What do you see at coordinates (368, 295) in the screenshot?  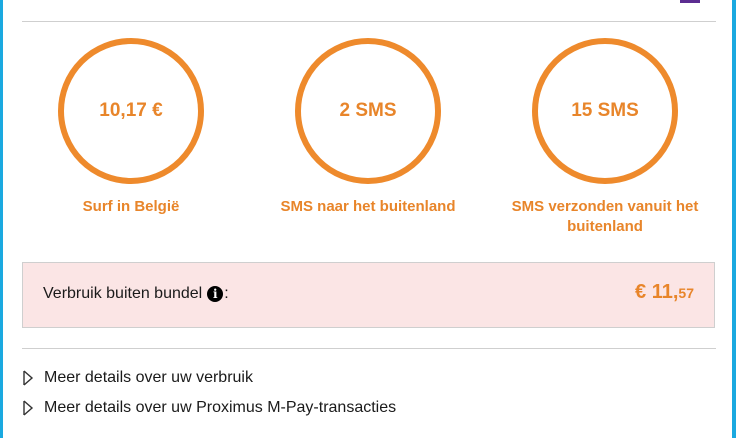 I see `out-of-bundle-panel: Verbruik buiten bundel i : € 11,57` at bounding box center [368, 295].